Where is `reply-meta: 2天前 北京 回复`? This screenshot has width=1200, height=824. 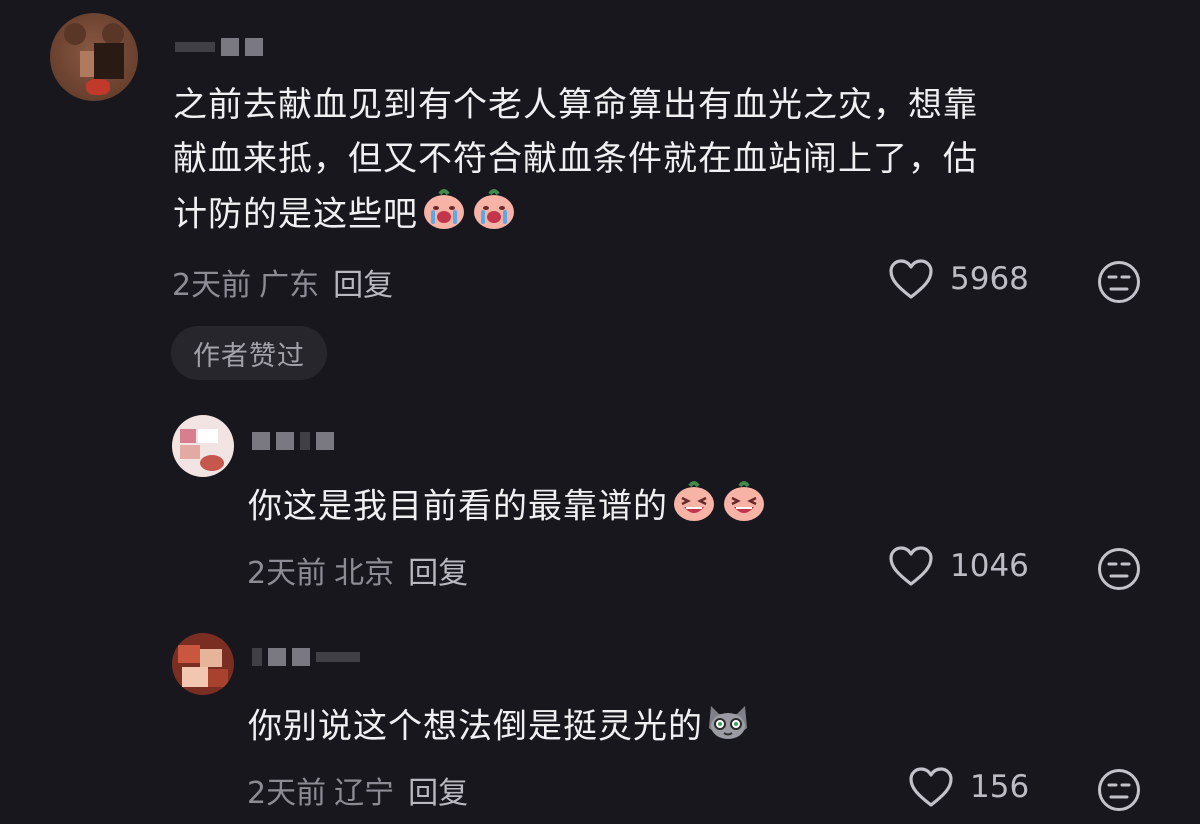 reply-meta: 2天前 北京 回复 is located at coordinates (357, 570).